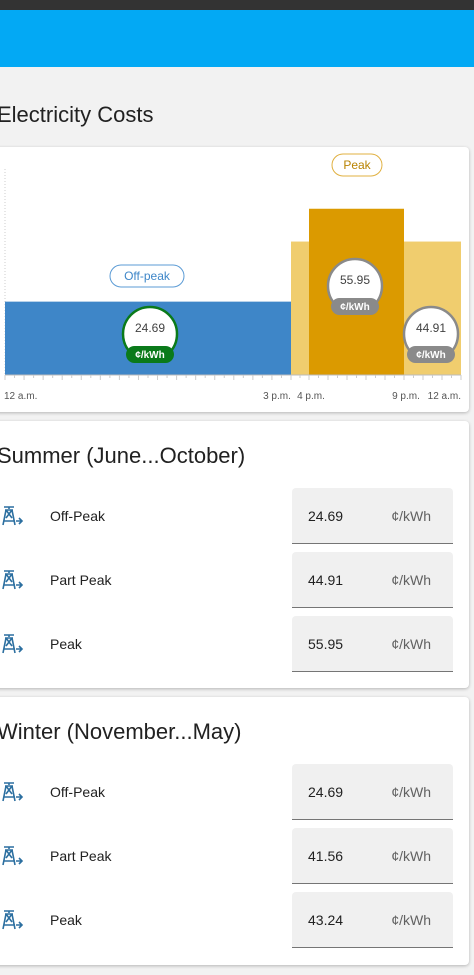 Image resolution: width=474 pixels, height=975 pixels. What do you see at coordinates (77, 114) in the screenshot?
I see `page-title: Electricity Costs` at bounding box center [77, 114].